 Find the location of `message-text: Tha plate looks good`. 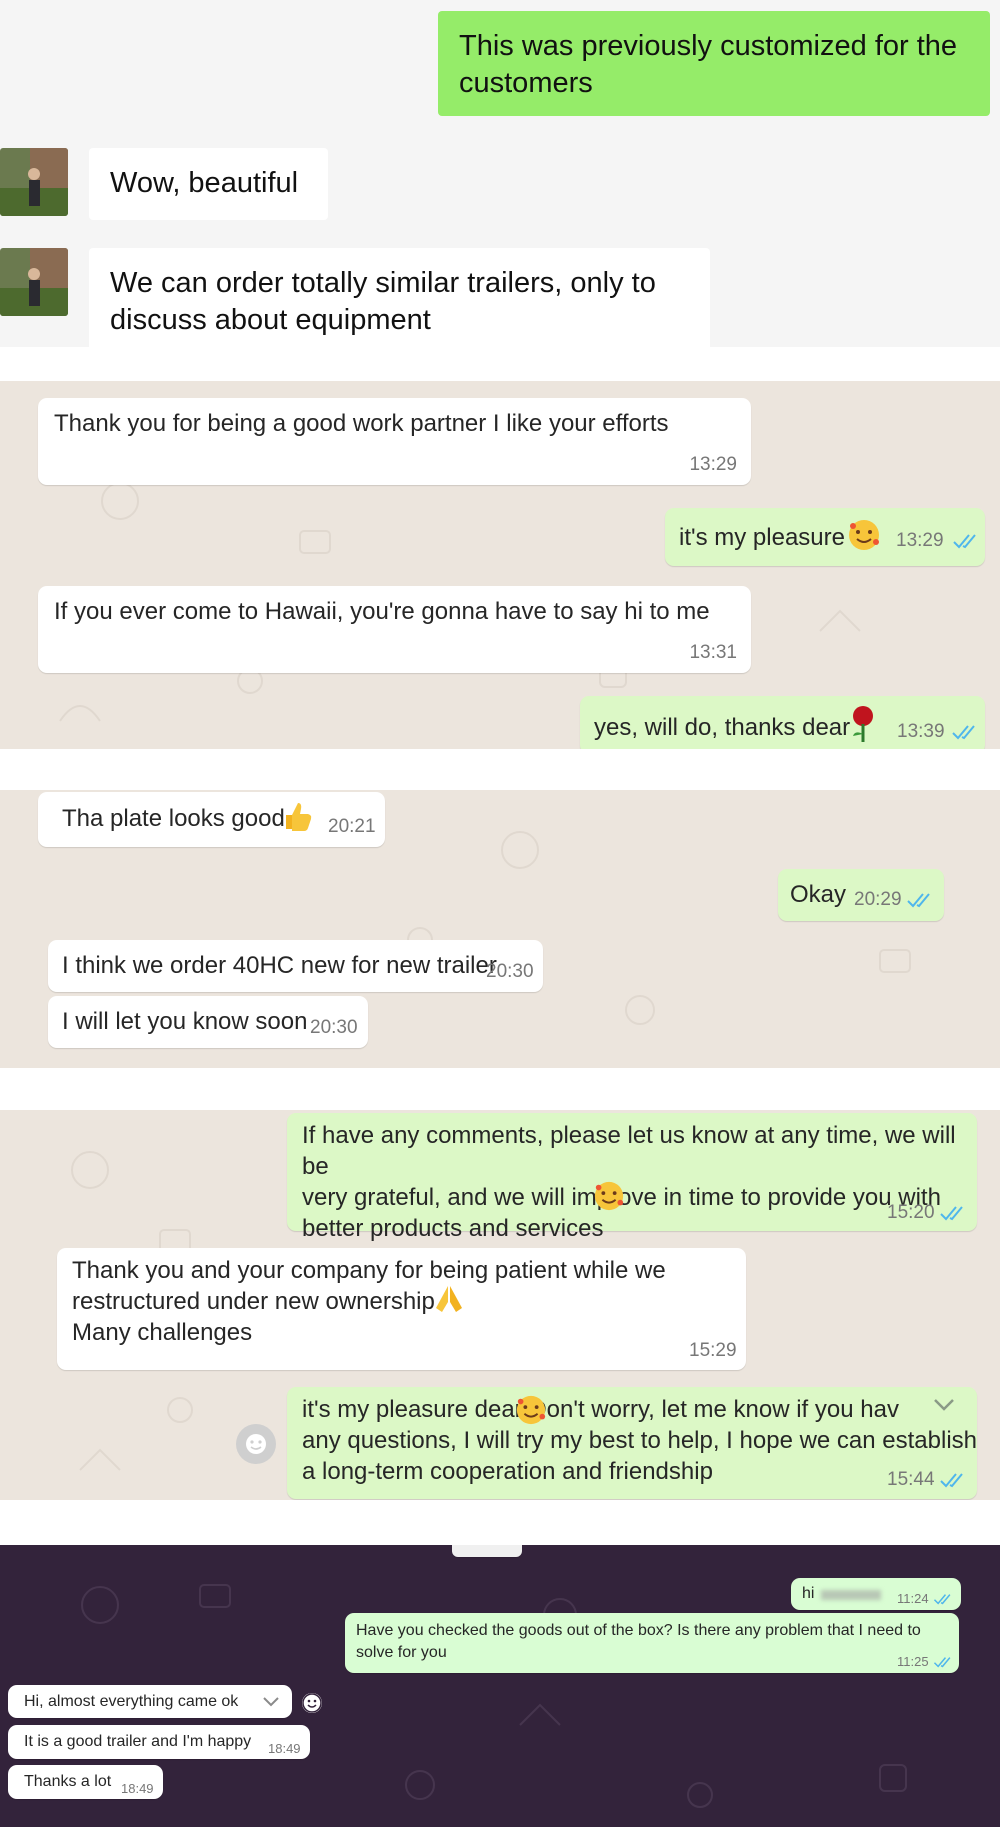

message-text: Tha plate looks good is located at coordinates (173, 818).